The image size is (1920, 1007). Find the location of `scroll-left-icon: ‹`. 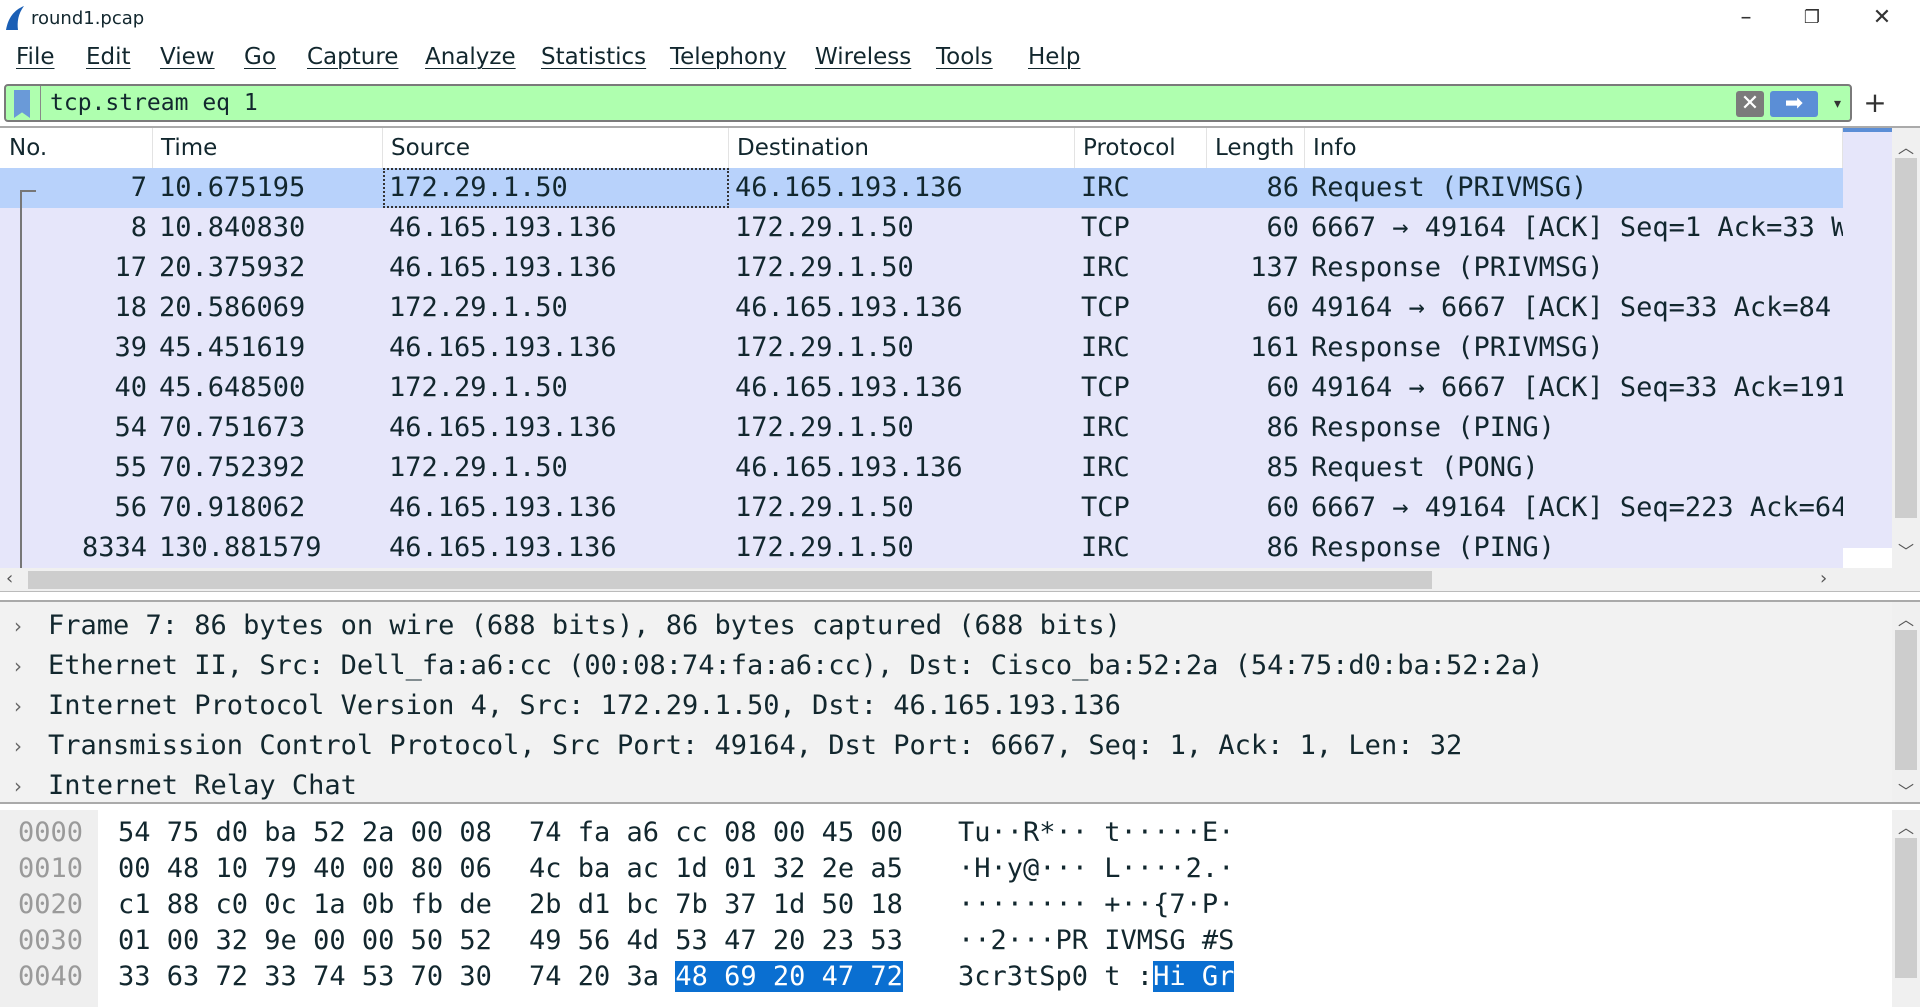

scroll-left-icon: ‹ is located at coordinates (9, 578).